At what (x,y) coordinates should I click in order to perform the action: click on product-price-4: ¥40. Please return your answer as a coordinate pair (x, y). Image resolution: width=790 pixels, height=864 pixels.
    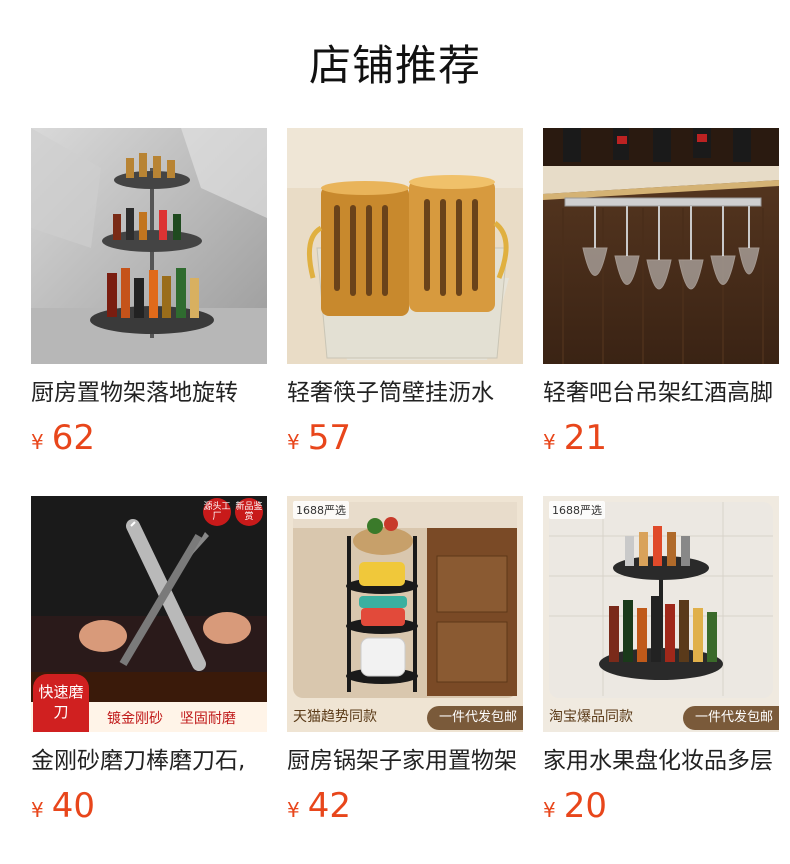
    Looking at the image, I should click on (149, 806).